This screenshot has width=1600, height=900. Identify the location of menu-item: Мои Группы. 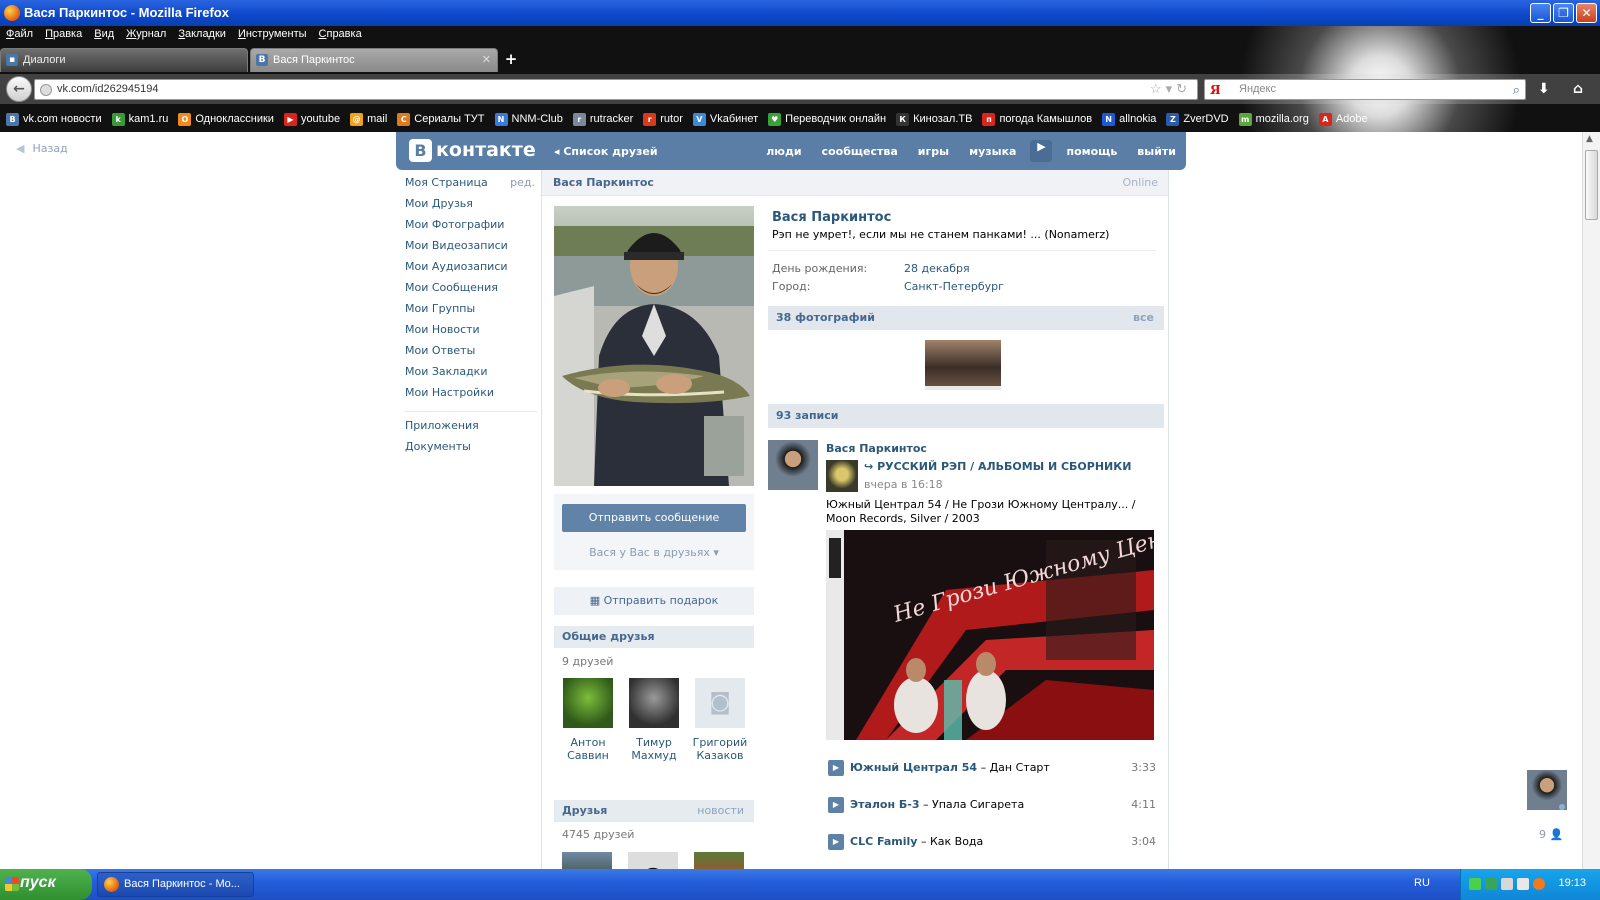
(471, 312).